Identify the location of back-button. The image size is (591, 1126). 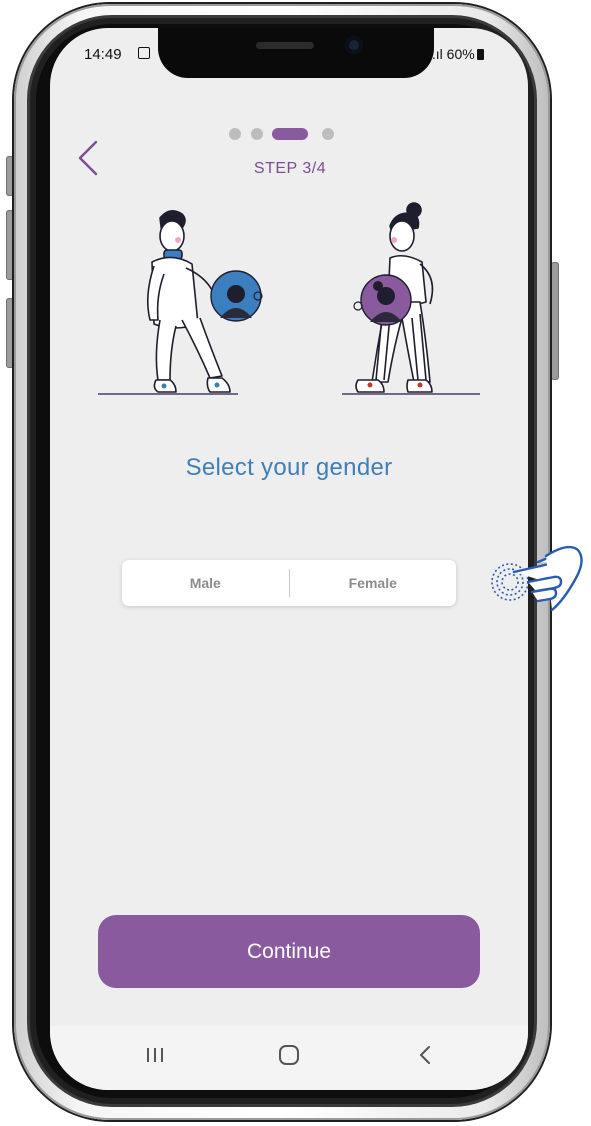
(89, 158).